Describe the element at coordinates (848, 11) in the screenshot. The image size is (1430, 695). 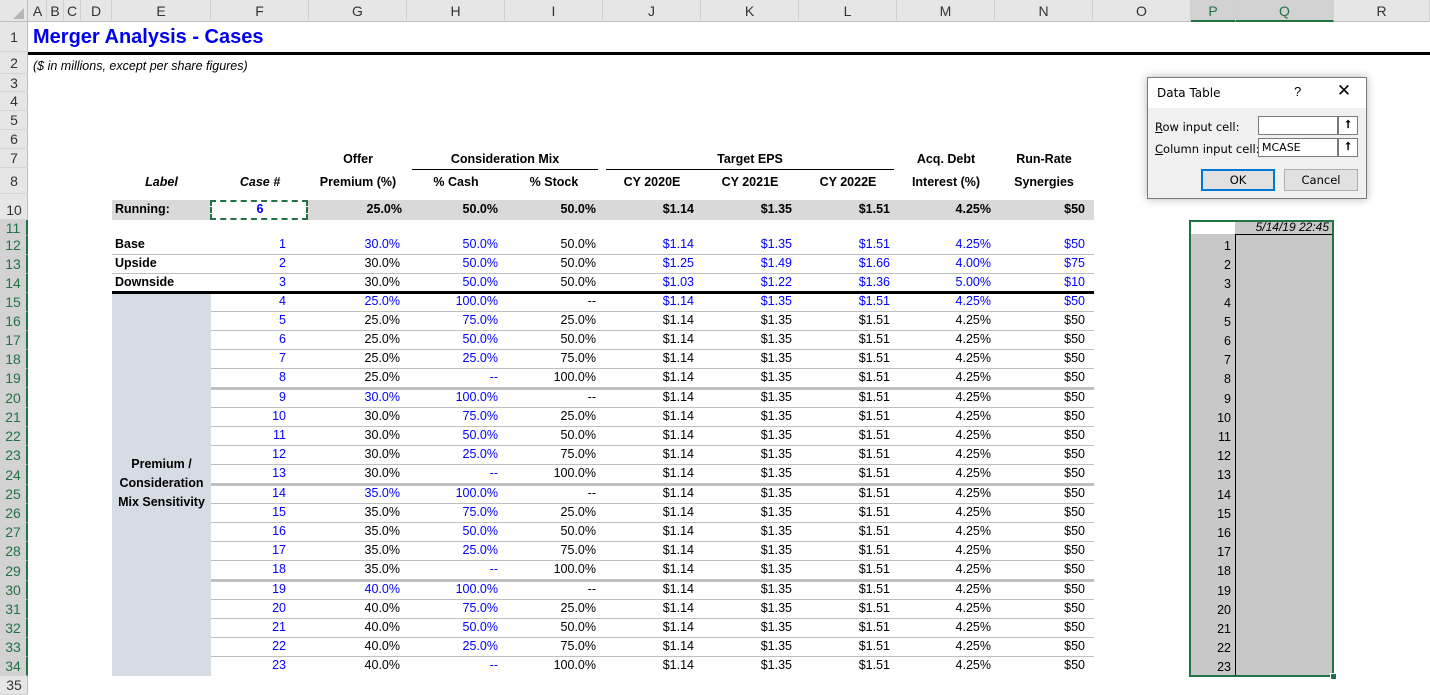
I see `column-header-l: L` at that location.